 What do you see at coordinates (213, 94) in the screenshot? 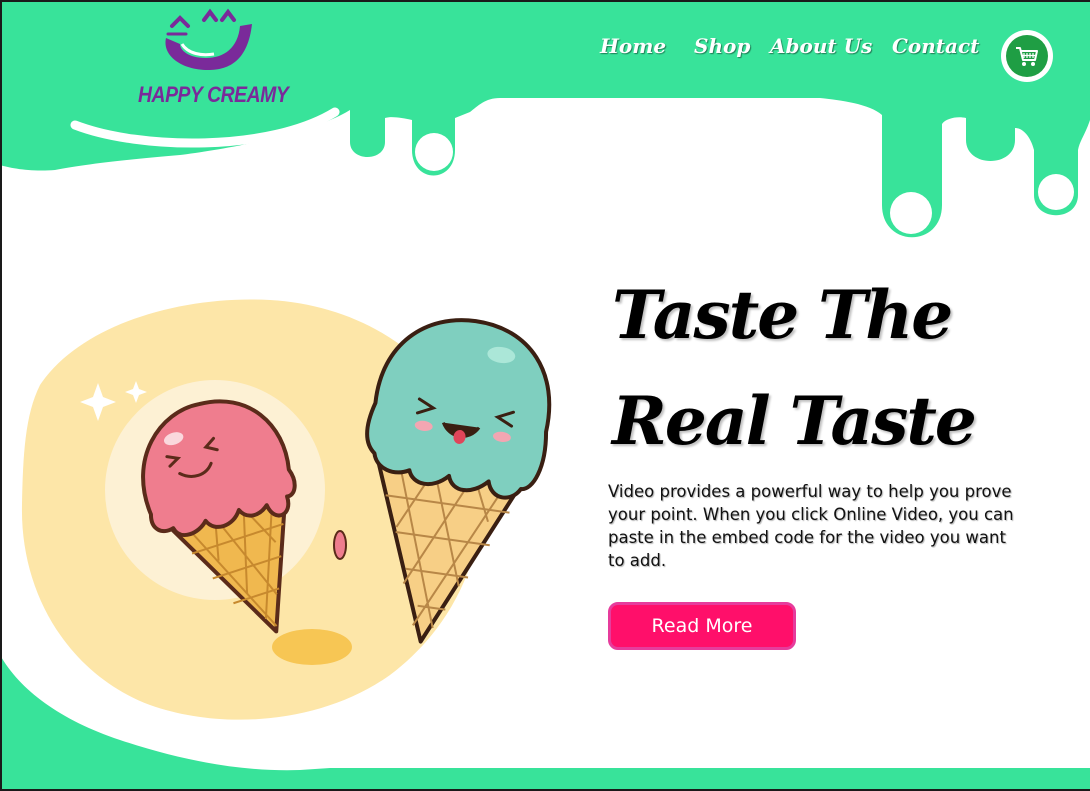
I see `brand-name: HAPPY CREAMY` at bounding box center [213, 94].